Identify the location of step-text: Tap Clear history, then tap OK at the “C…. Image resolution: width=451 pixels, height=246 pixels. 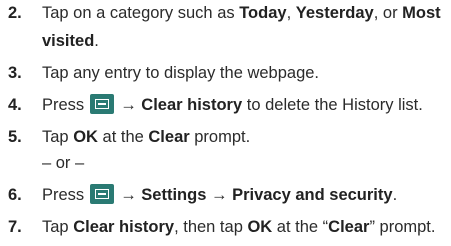
(238, 227).